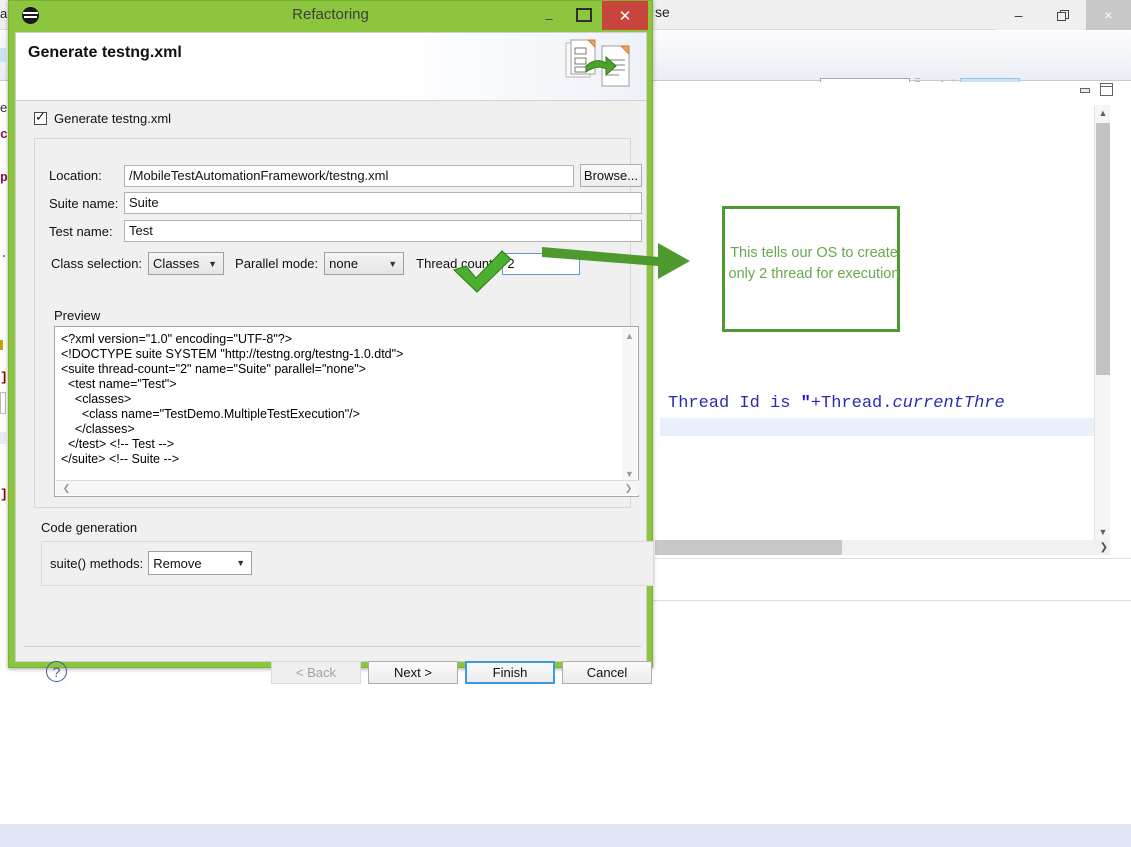 The image size is (1131, 847). Describe the element at coordinates (56, 671) in the screenshot. I see `help-button: ?` at that location.